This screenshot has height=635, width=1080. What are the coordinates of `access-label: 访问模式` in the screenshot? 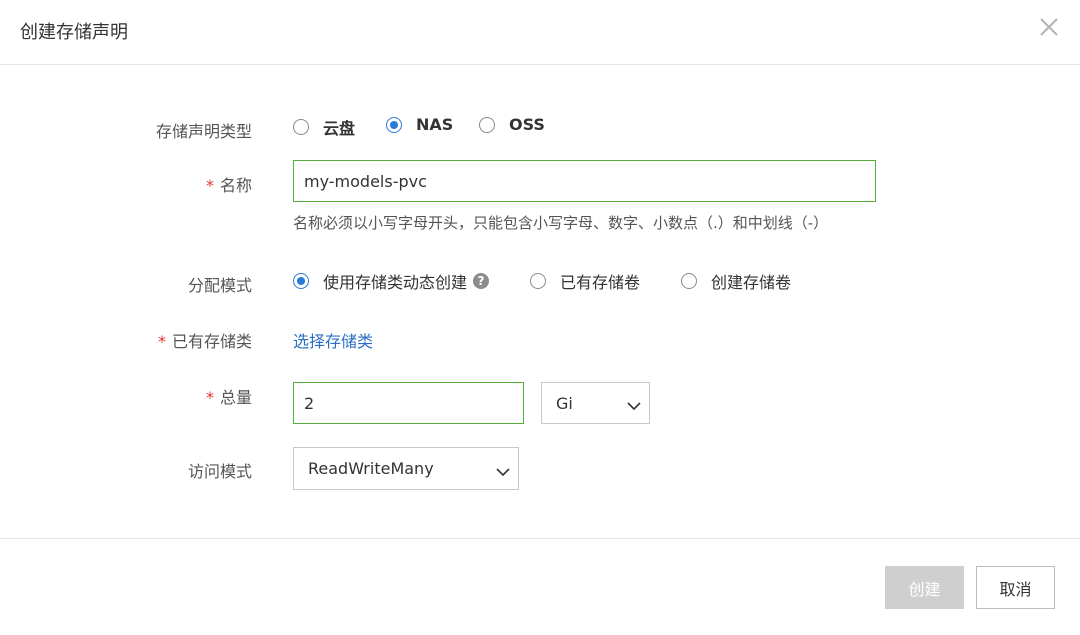 It's located at (219, 471).